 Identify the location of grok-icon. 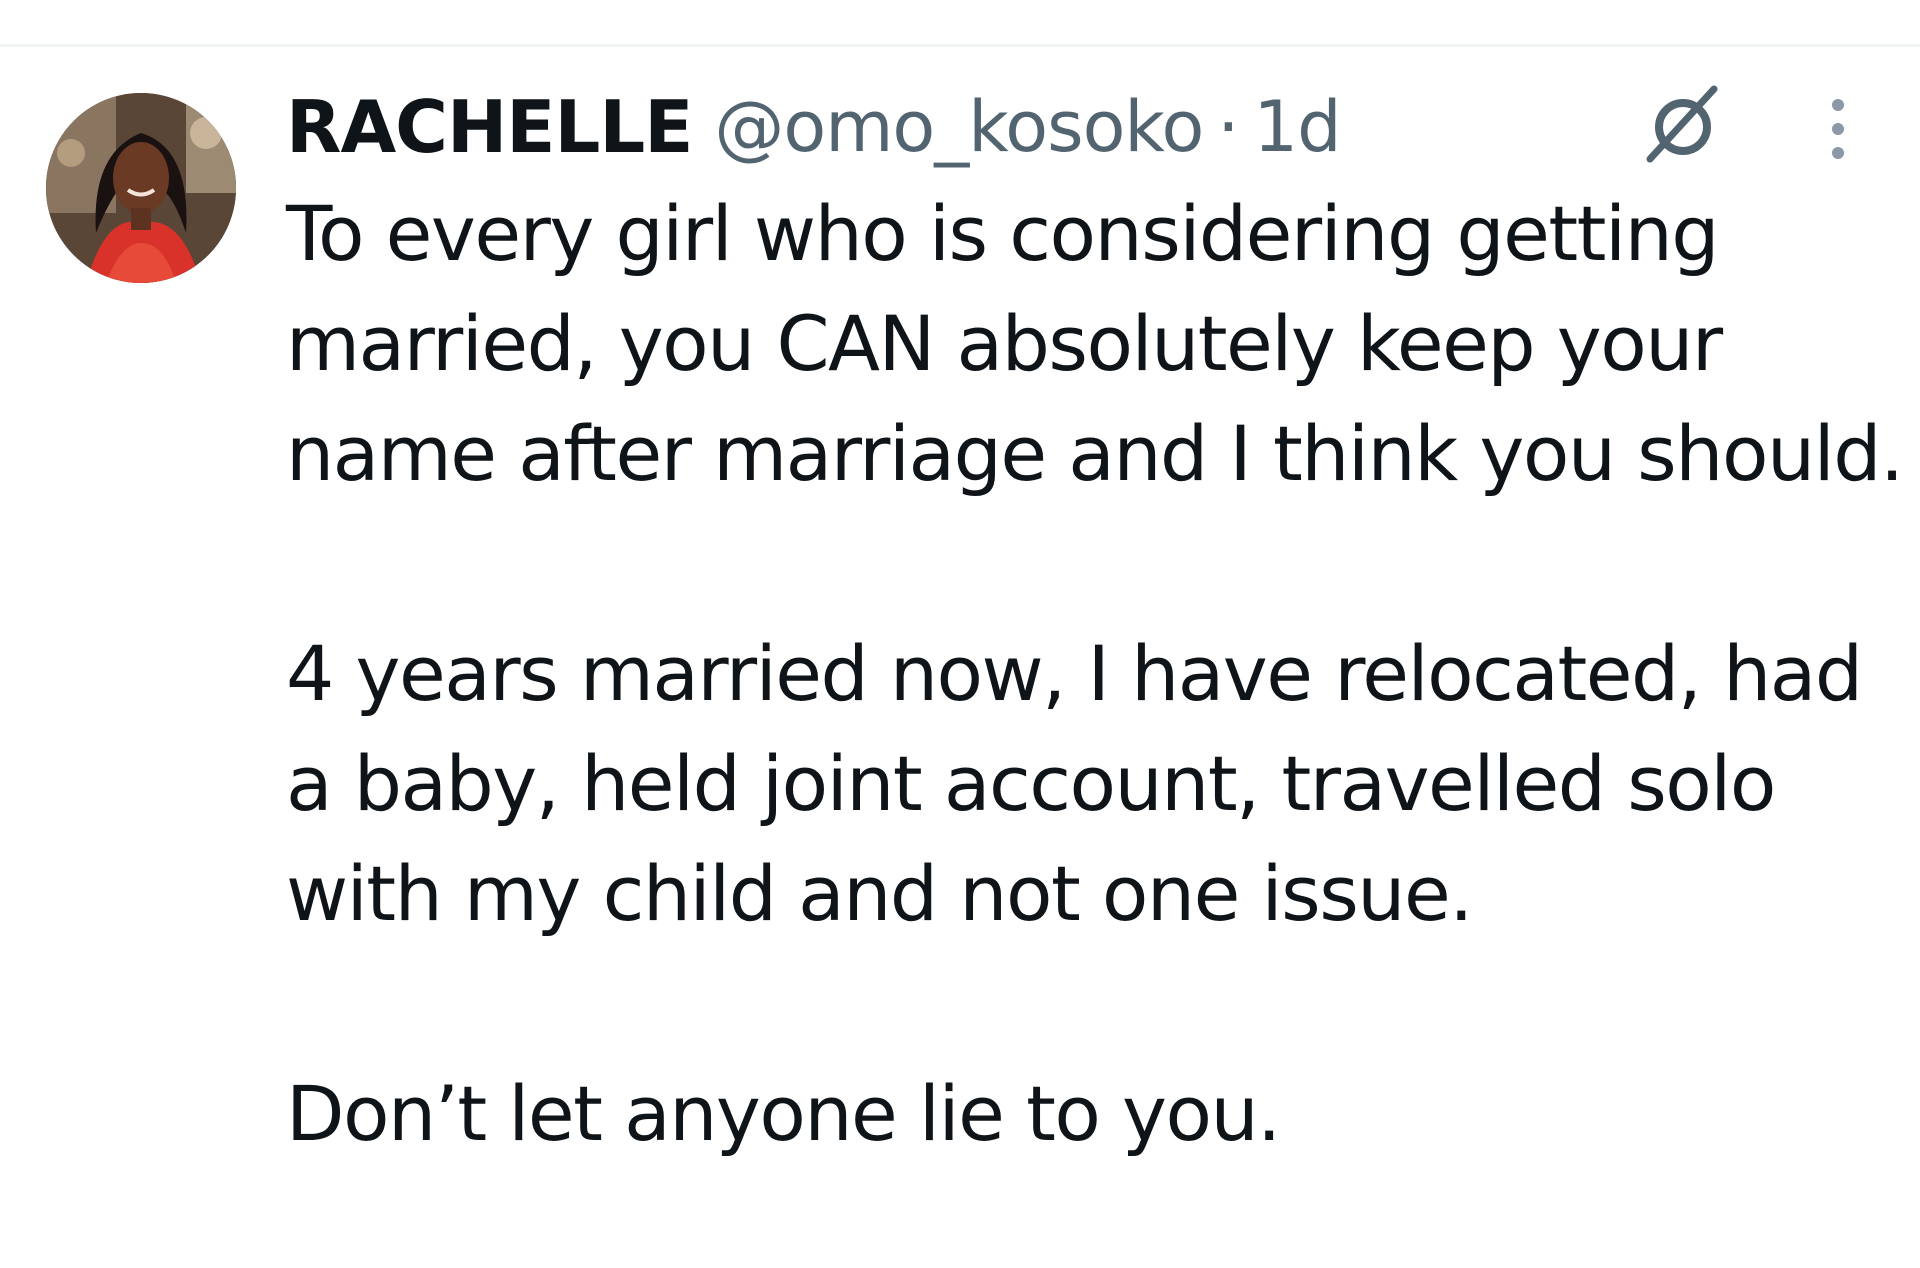
(1683, 124).